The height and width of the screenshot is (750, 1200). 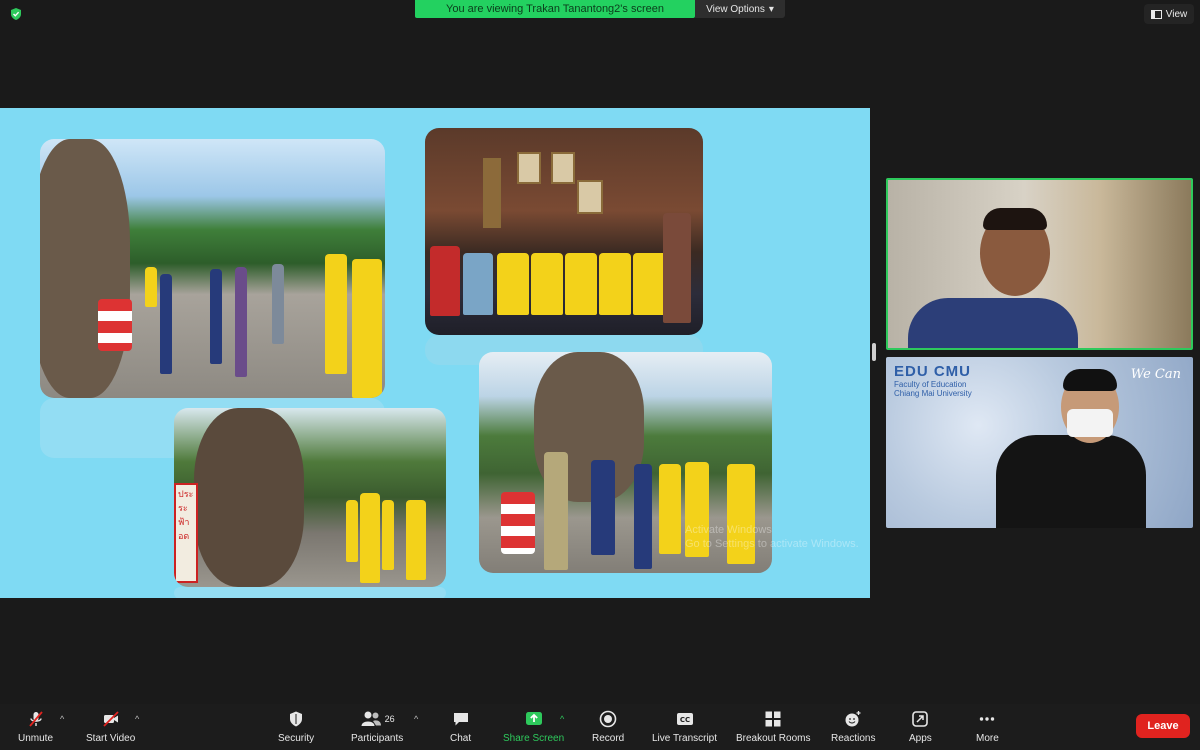 What do you see at coordinates (564, 231) in the screenshot?
I see `slide-photo-group-indoor` at bounding box center [564, 231].